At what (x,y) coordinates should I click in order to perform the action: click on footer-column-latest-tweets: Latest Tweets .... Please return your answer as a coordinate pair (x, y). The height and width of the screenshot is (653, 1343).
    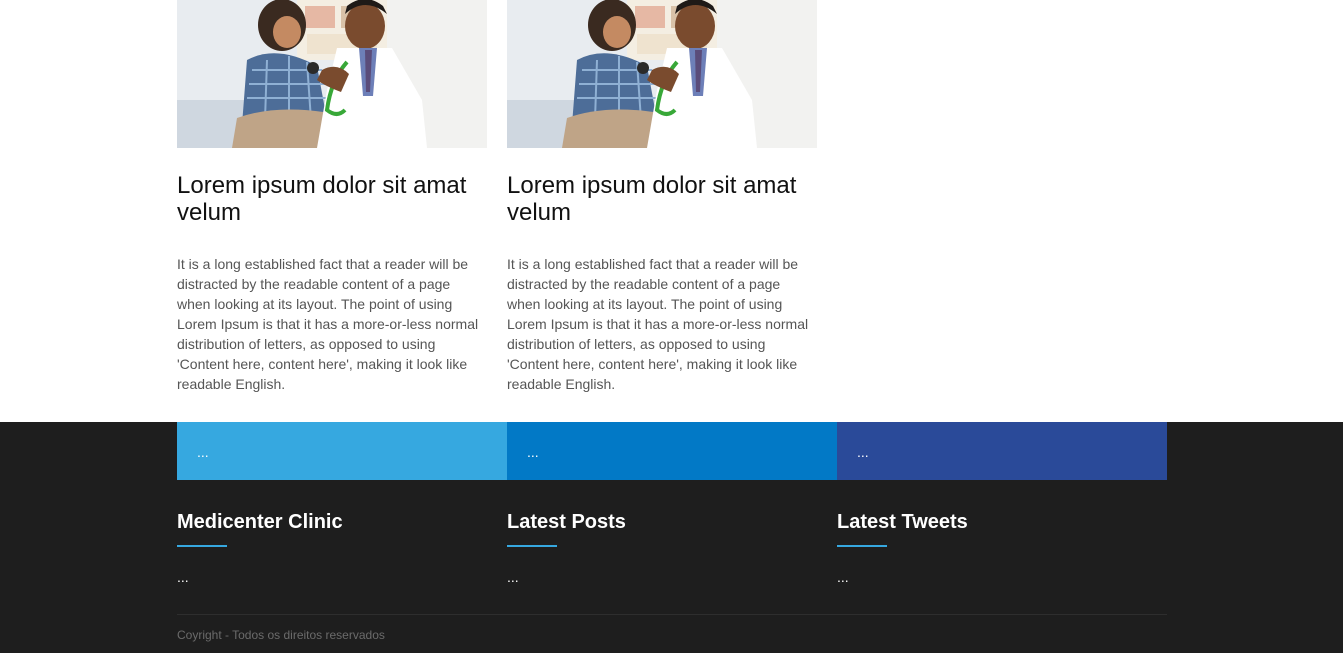
    Looking at the image, I should click on (992, 547).